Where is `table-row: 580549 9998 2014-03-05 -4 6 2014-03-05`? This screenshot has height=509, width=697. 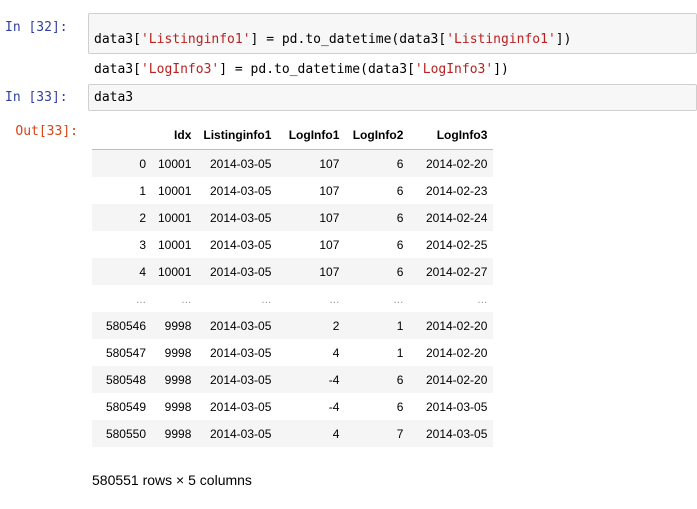 table-row: 580549 9998 2014-03-05 -4 6 2014-03-05 is located at coordinates (292, 406).